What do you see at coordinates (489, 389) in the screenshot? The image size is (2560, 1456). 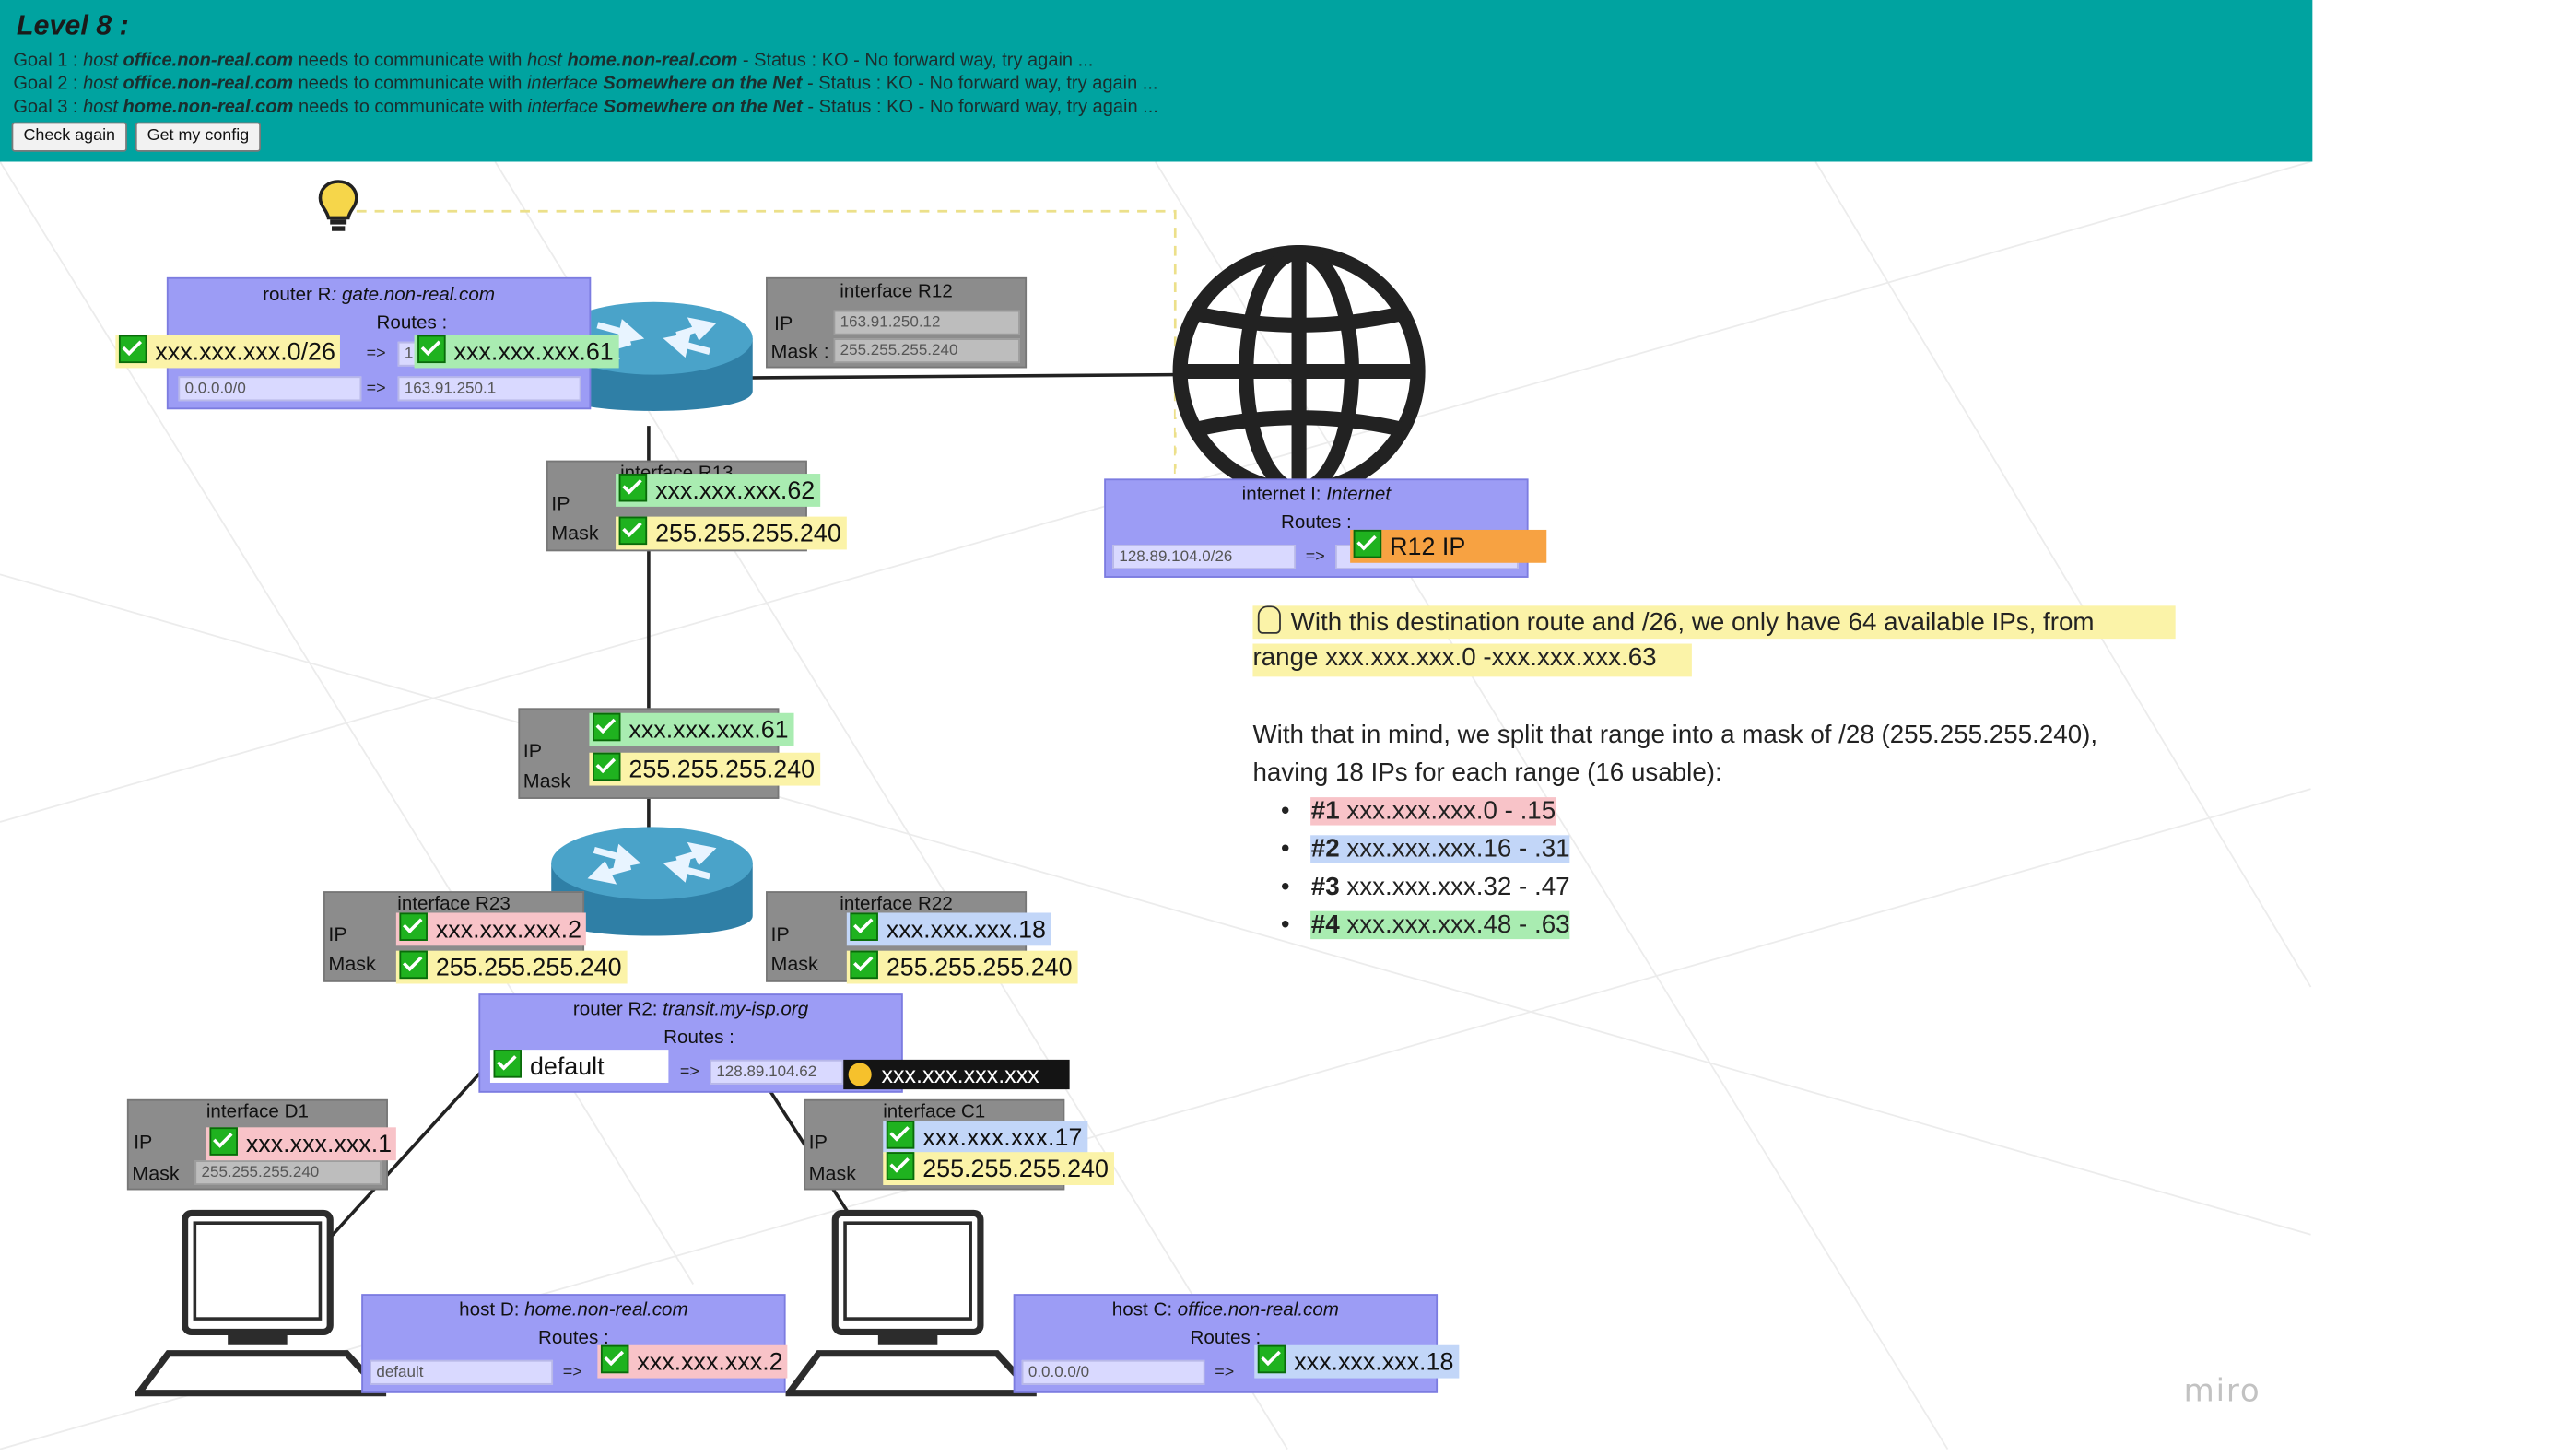 I see `route-nexthop-input: 163.91.250.1` at bounding box center [489, 389].